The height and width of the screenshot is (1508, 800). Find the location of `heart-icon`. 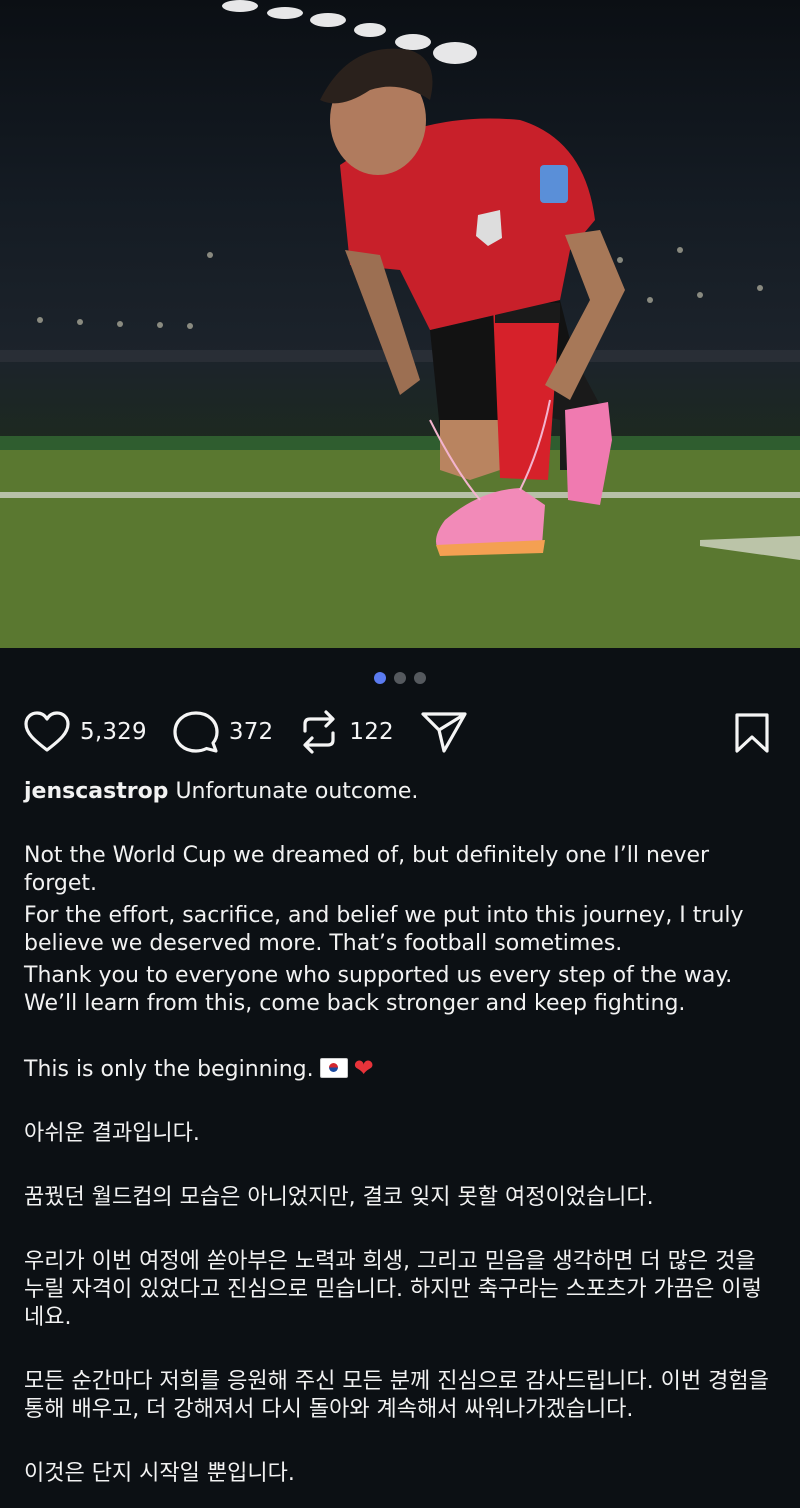

heart-icon is located at coordinates (47, 731).